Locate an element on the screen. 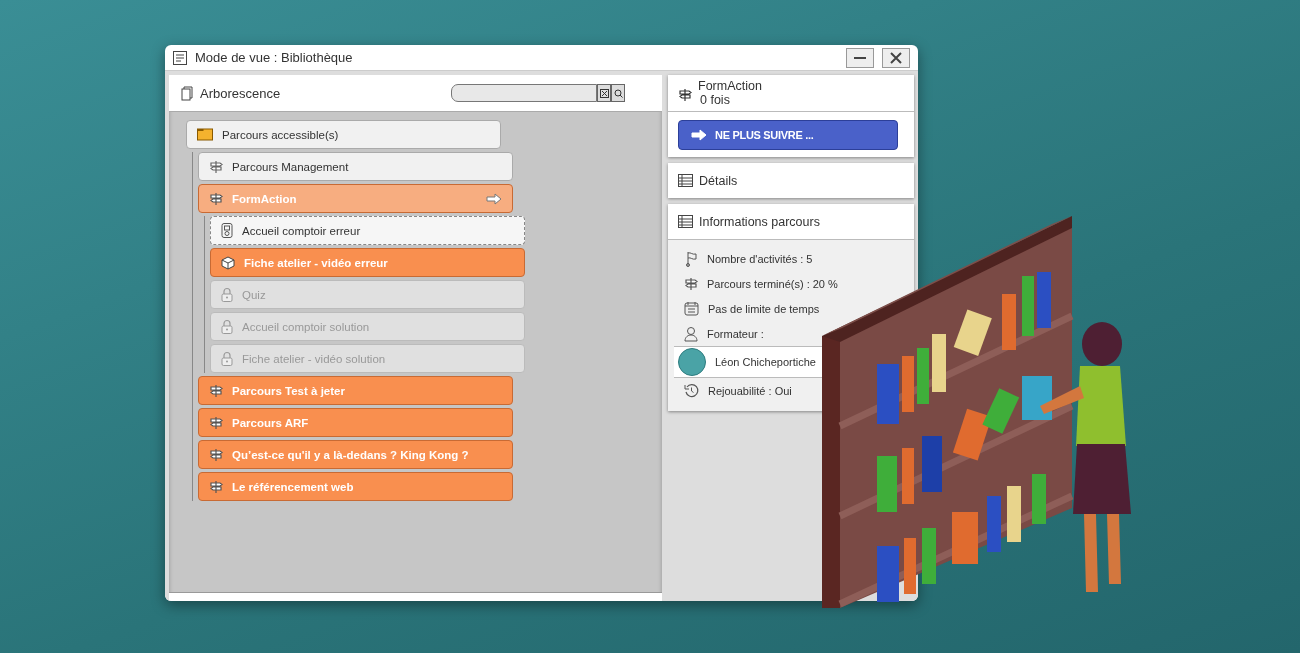 The width and height of the screenshot is (1300, 653). clear-button is located at coordinates (604, 93).